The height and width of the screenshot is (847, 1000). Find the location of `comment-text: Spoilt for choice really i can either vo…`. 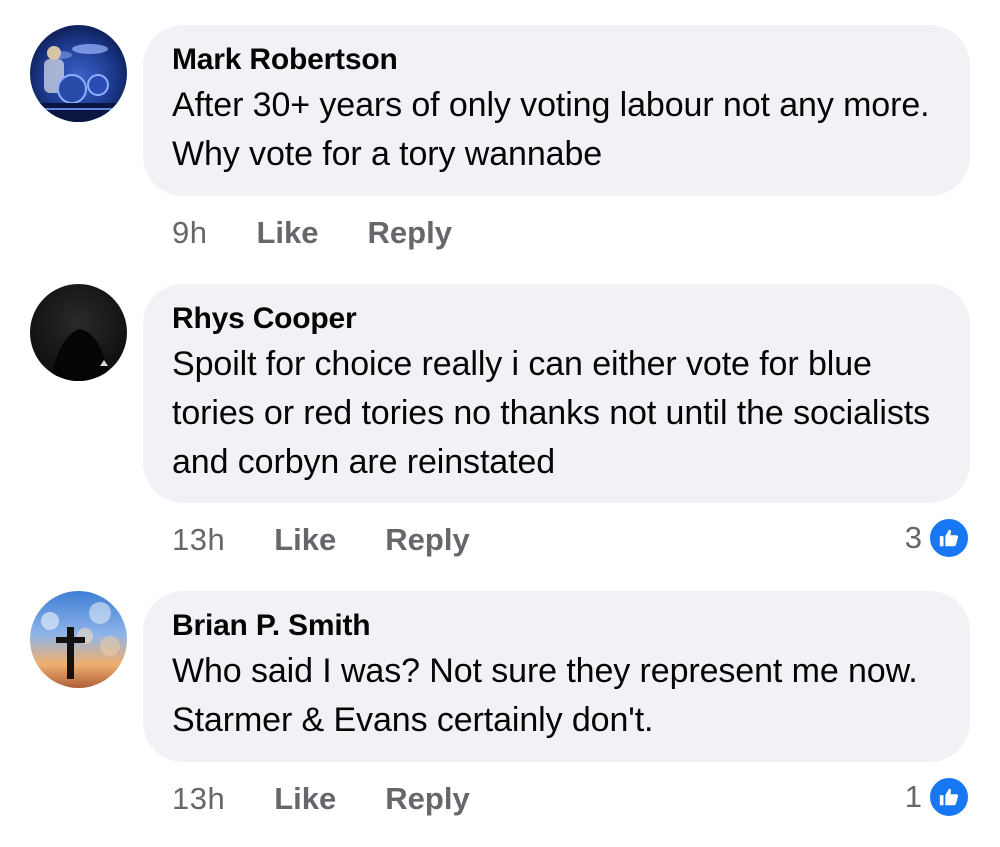

comment-text: Spoilt for choice really i can either vo… is located at coordinates (551, 413).